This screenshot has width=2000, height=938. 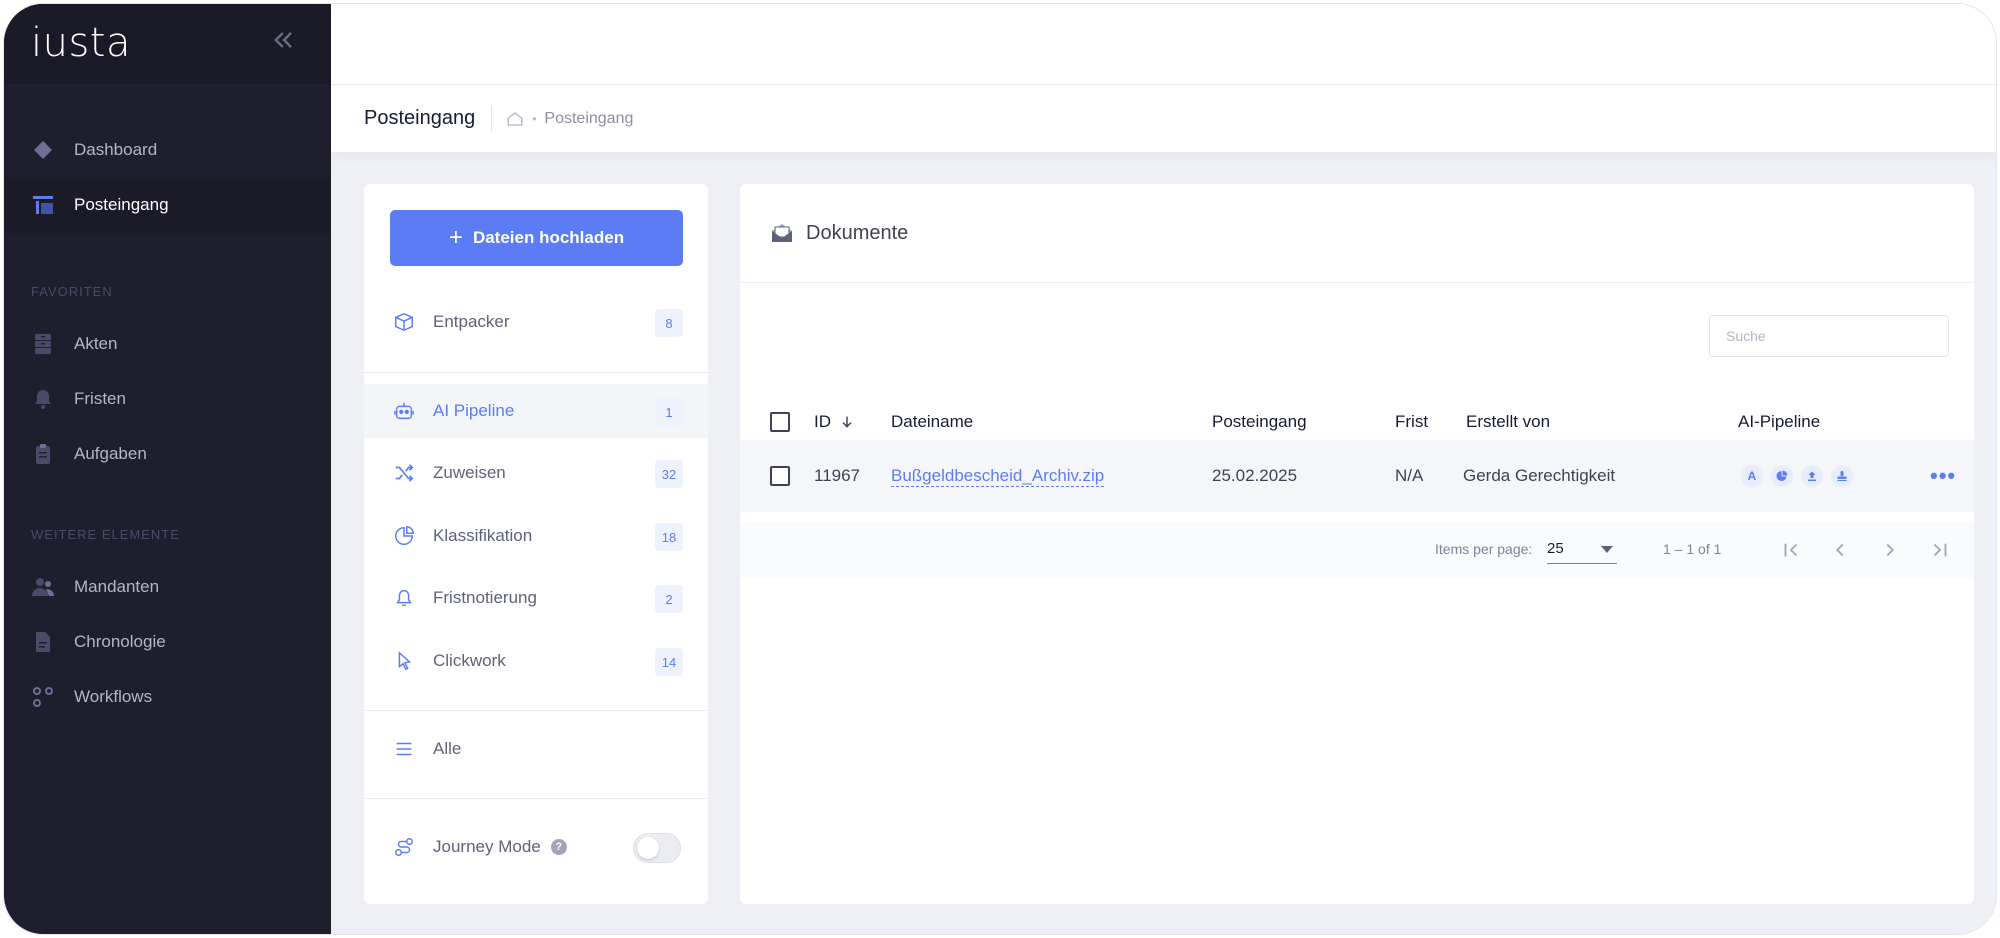 I want to click on more-actions-icon: •••, so click(x=1943, y=476).